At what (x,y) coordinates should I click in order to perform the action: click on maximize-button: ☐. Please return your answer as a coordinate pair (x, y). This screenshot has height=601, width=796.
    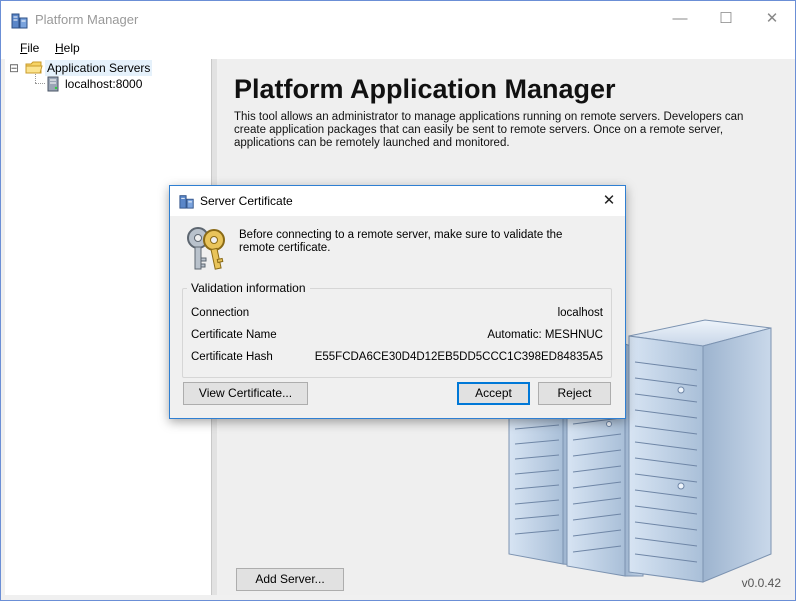
    Looking at the image, I should click on (726, 19).